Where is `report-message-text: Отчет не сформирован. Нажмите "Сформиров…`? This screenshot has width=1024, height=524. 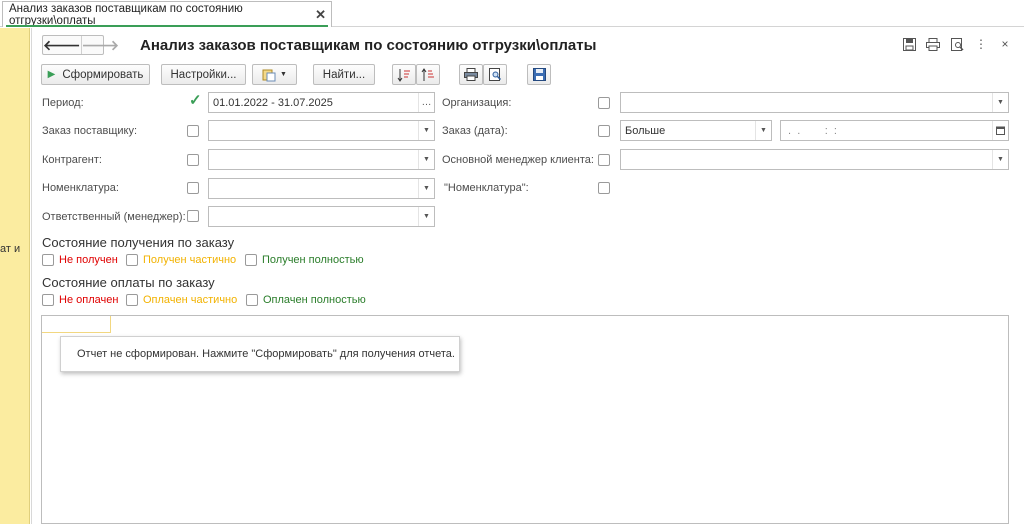
report-message-text: Отчет не сформирован. Нажмите "Сформиров… is located at coordinates (266, 354).